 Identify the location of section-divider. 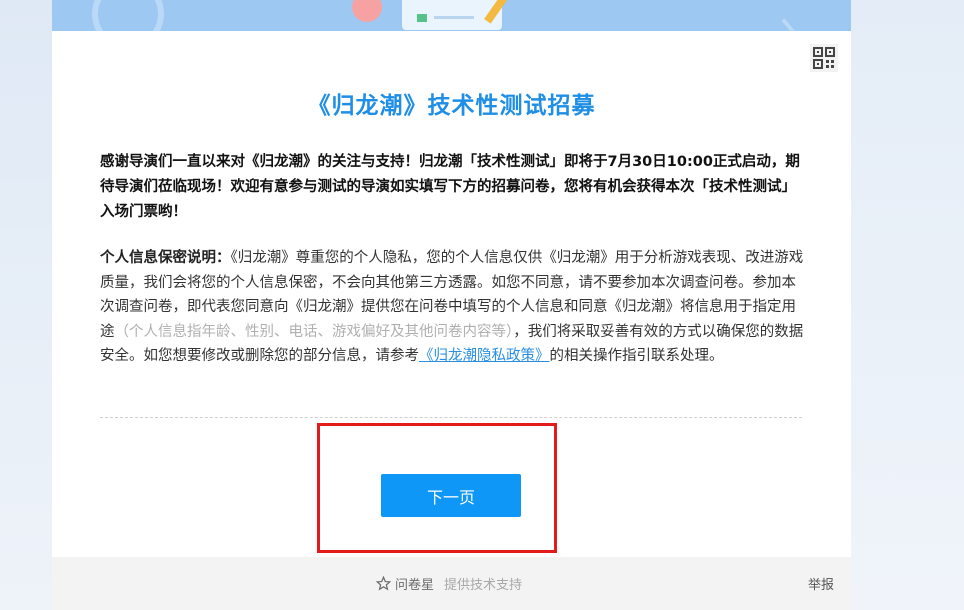
(451, 417).